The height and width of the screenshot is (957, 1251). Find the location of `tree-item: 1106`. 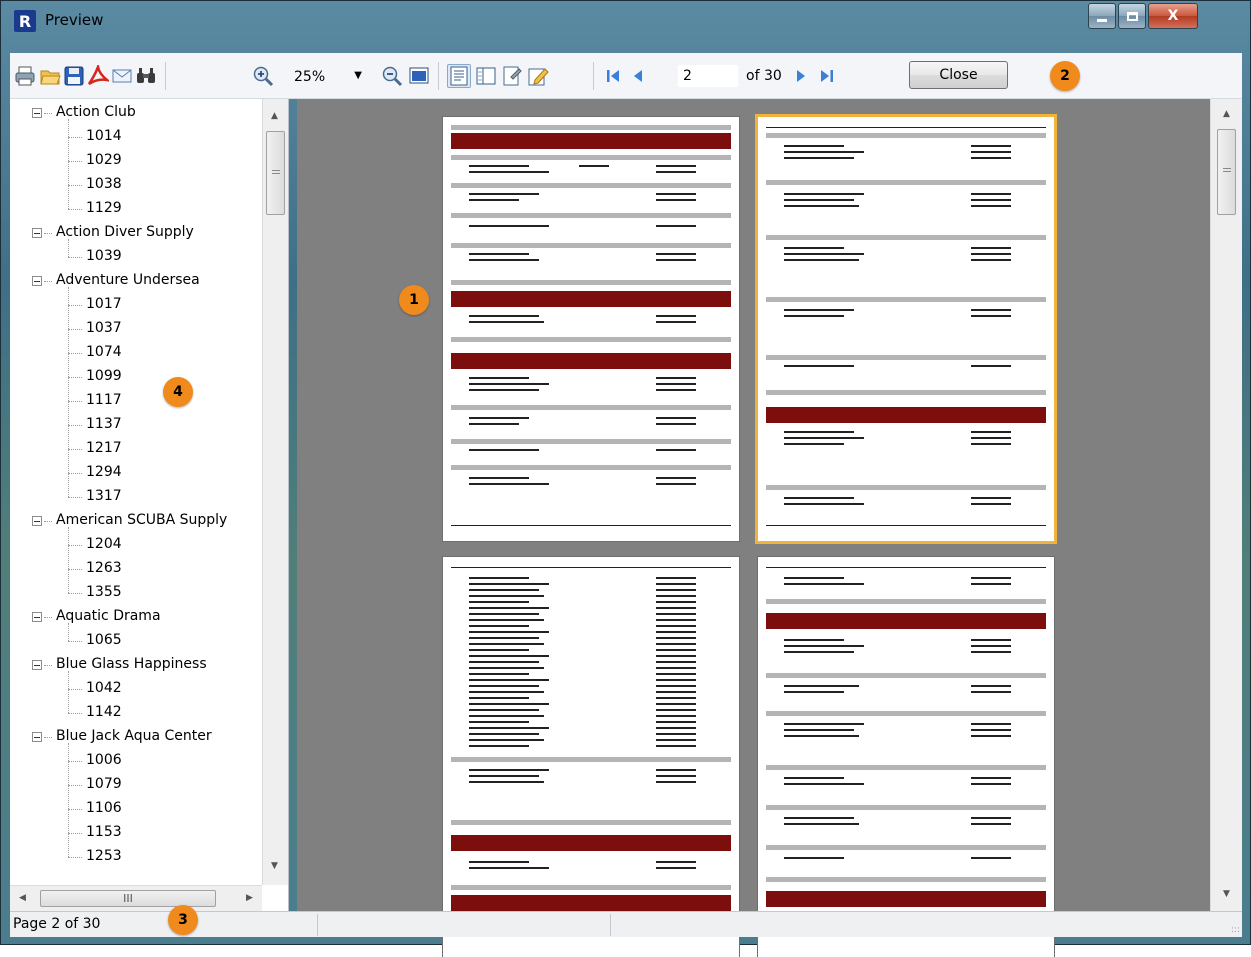

tree-item: 1106 is located at coordinates (136, 809).